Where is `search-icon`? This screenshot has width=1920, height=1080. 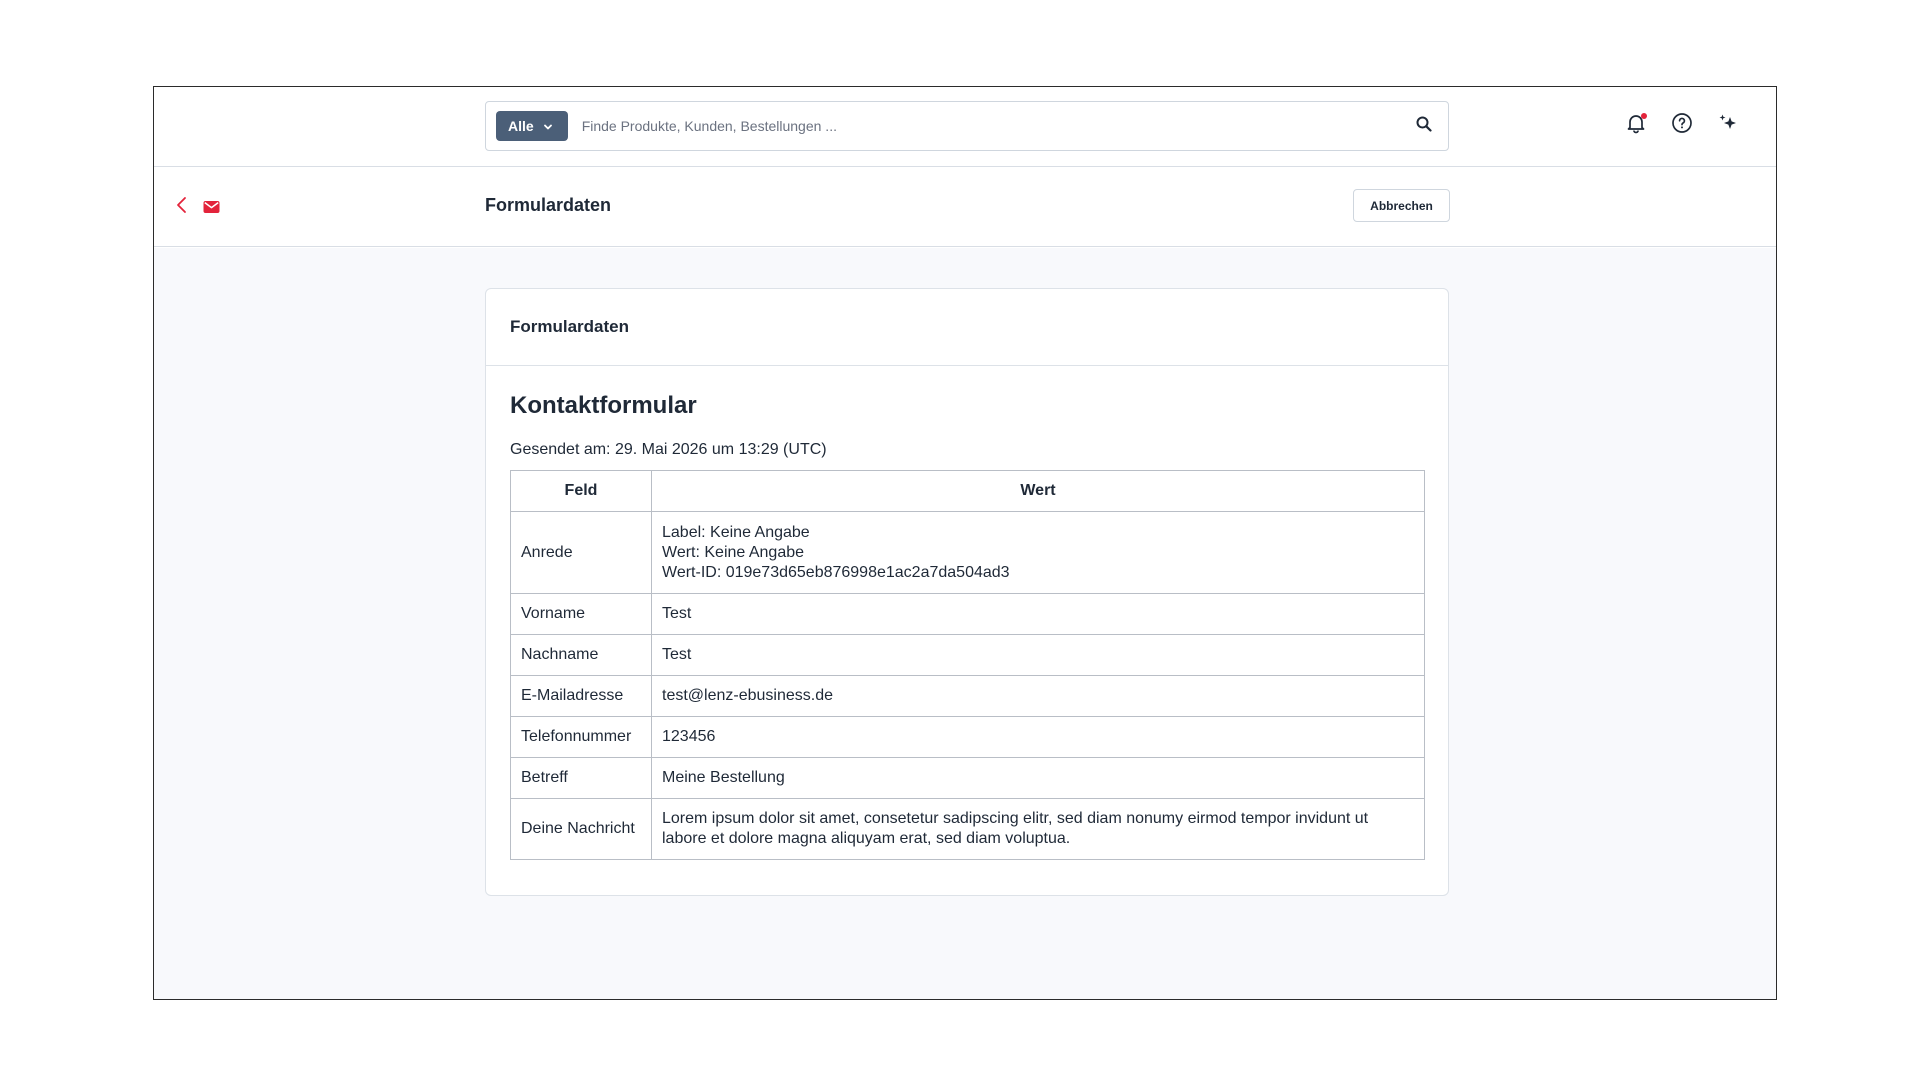 search-icon is located at coordinates (1424, 126).